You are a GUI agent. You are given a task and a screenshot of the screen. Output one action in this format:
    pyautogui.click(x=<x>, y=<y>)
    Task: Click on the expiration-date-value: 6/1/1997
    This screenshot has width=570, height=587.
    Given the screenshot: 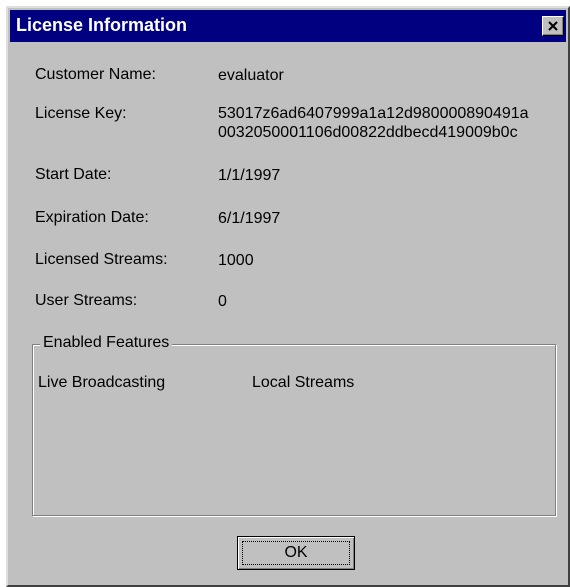 What is the action you would take?
    pyautogui.click(x=249, y=218)
    